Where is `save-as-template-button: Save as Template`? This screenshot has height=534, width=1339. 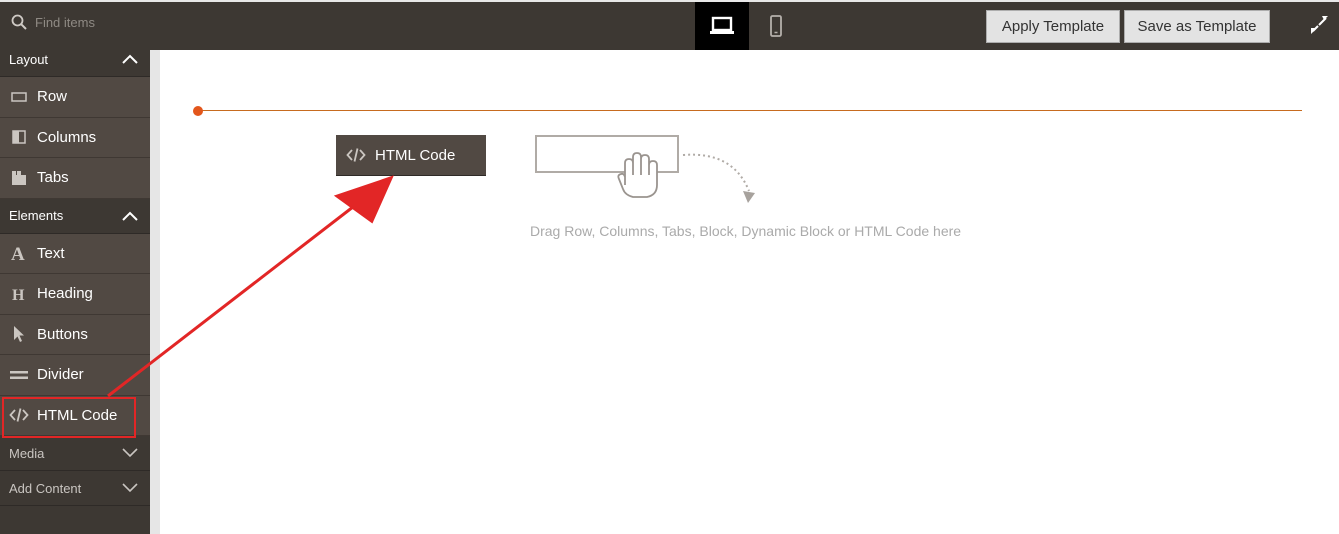 save-as-template-button: Save as Template is located at coordinates (1197, 26).